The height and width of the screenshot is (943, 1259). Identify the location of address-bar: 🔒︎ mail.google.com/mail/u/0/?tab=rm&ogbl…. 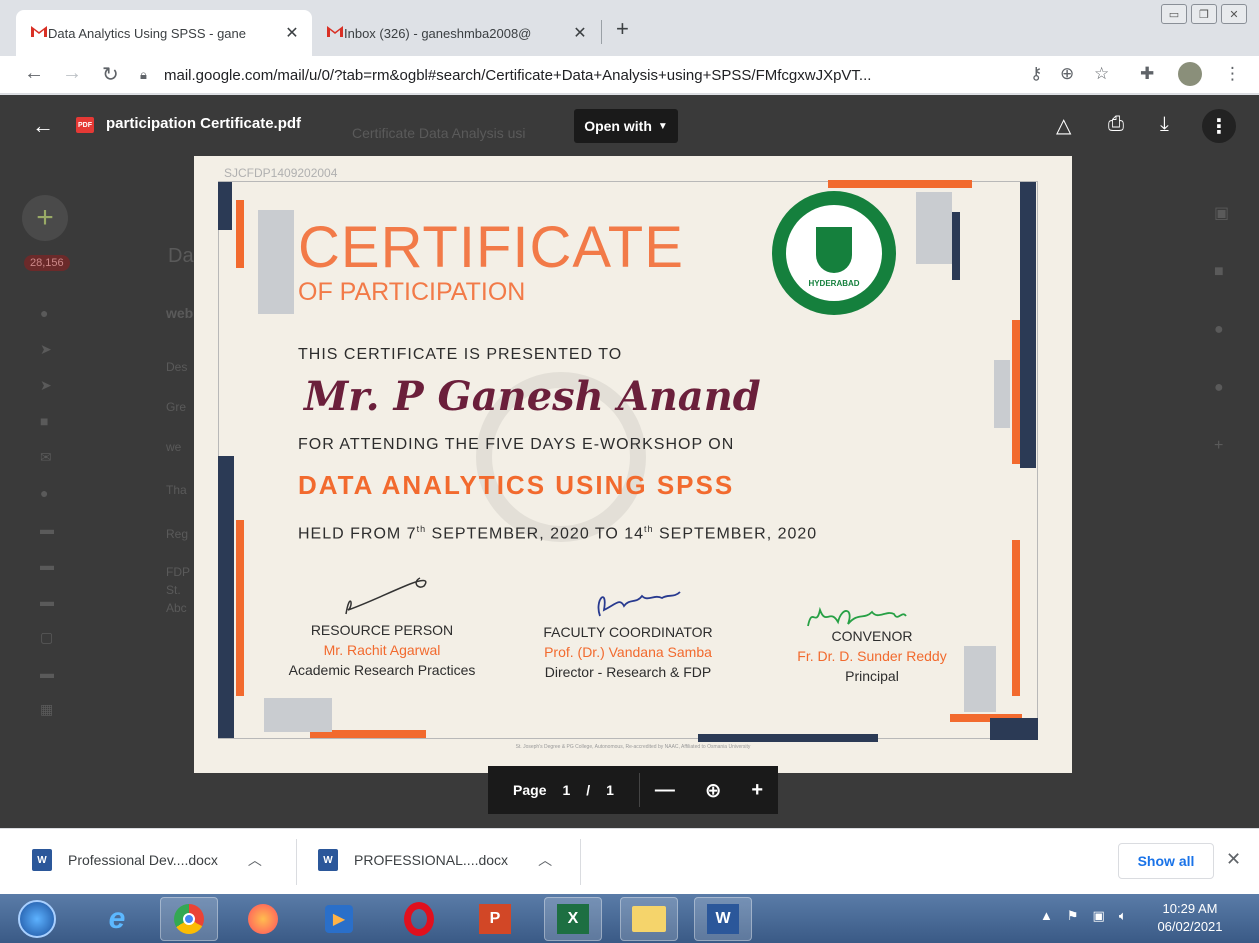
(575, 75).